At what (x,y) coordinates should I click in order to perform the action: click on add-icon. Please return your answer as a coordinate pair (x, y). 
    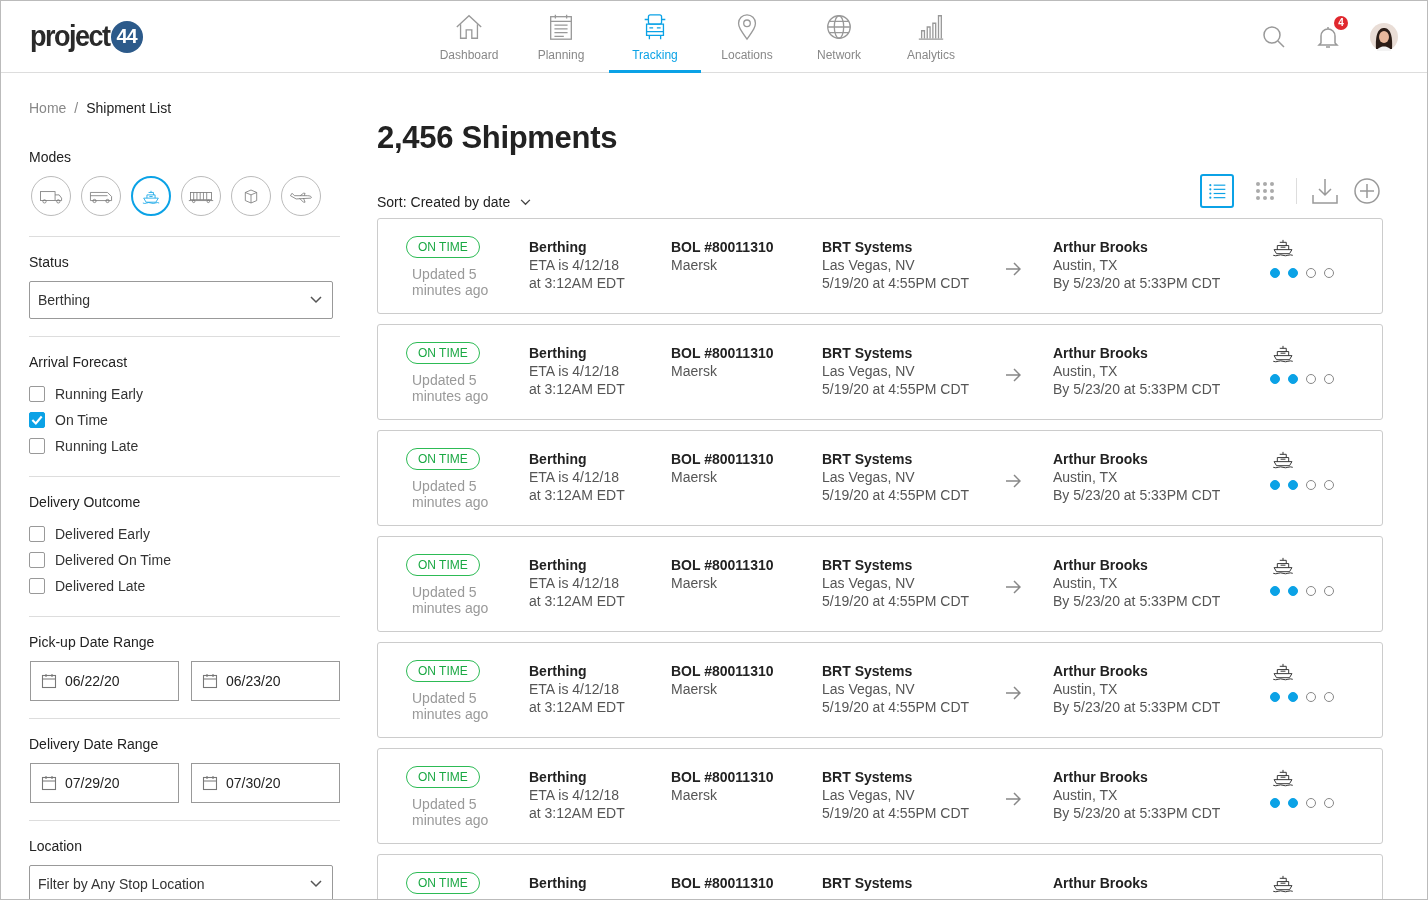
    Looking at the image, I should click on (1367, 191).